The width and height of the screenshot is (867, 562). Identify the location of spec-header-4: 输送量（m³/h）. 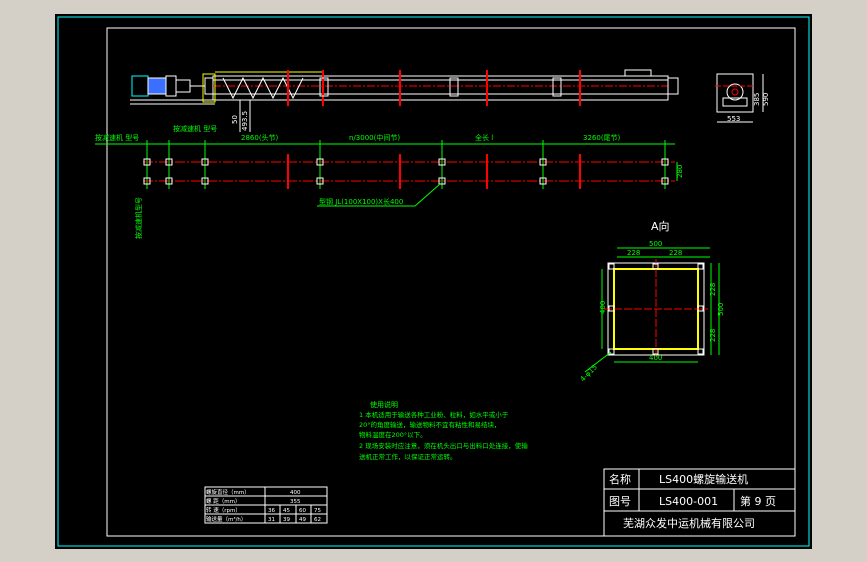
(226, 519).